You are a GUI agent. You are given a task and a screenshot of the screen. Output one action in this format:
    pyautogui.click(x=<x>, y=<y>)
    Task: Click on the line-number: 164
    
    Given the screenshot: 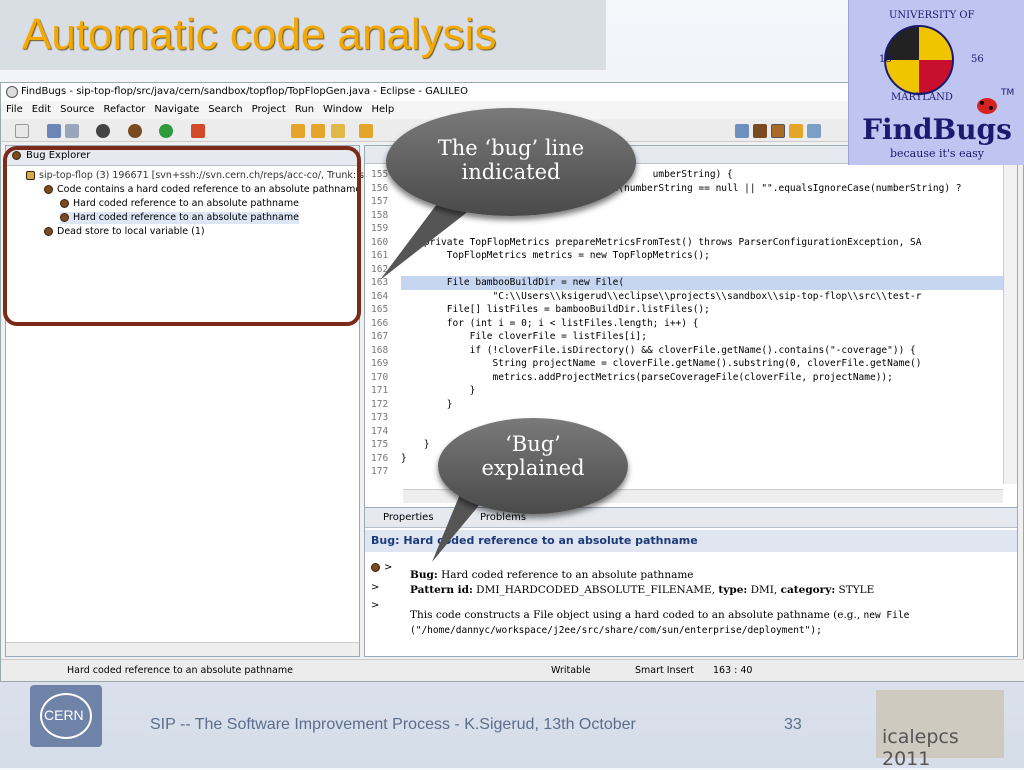 What is the action you would take?
    pyautogui.click(x=380, y=296)
    